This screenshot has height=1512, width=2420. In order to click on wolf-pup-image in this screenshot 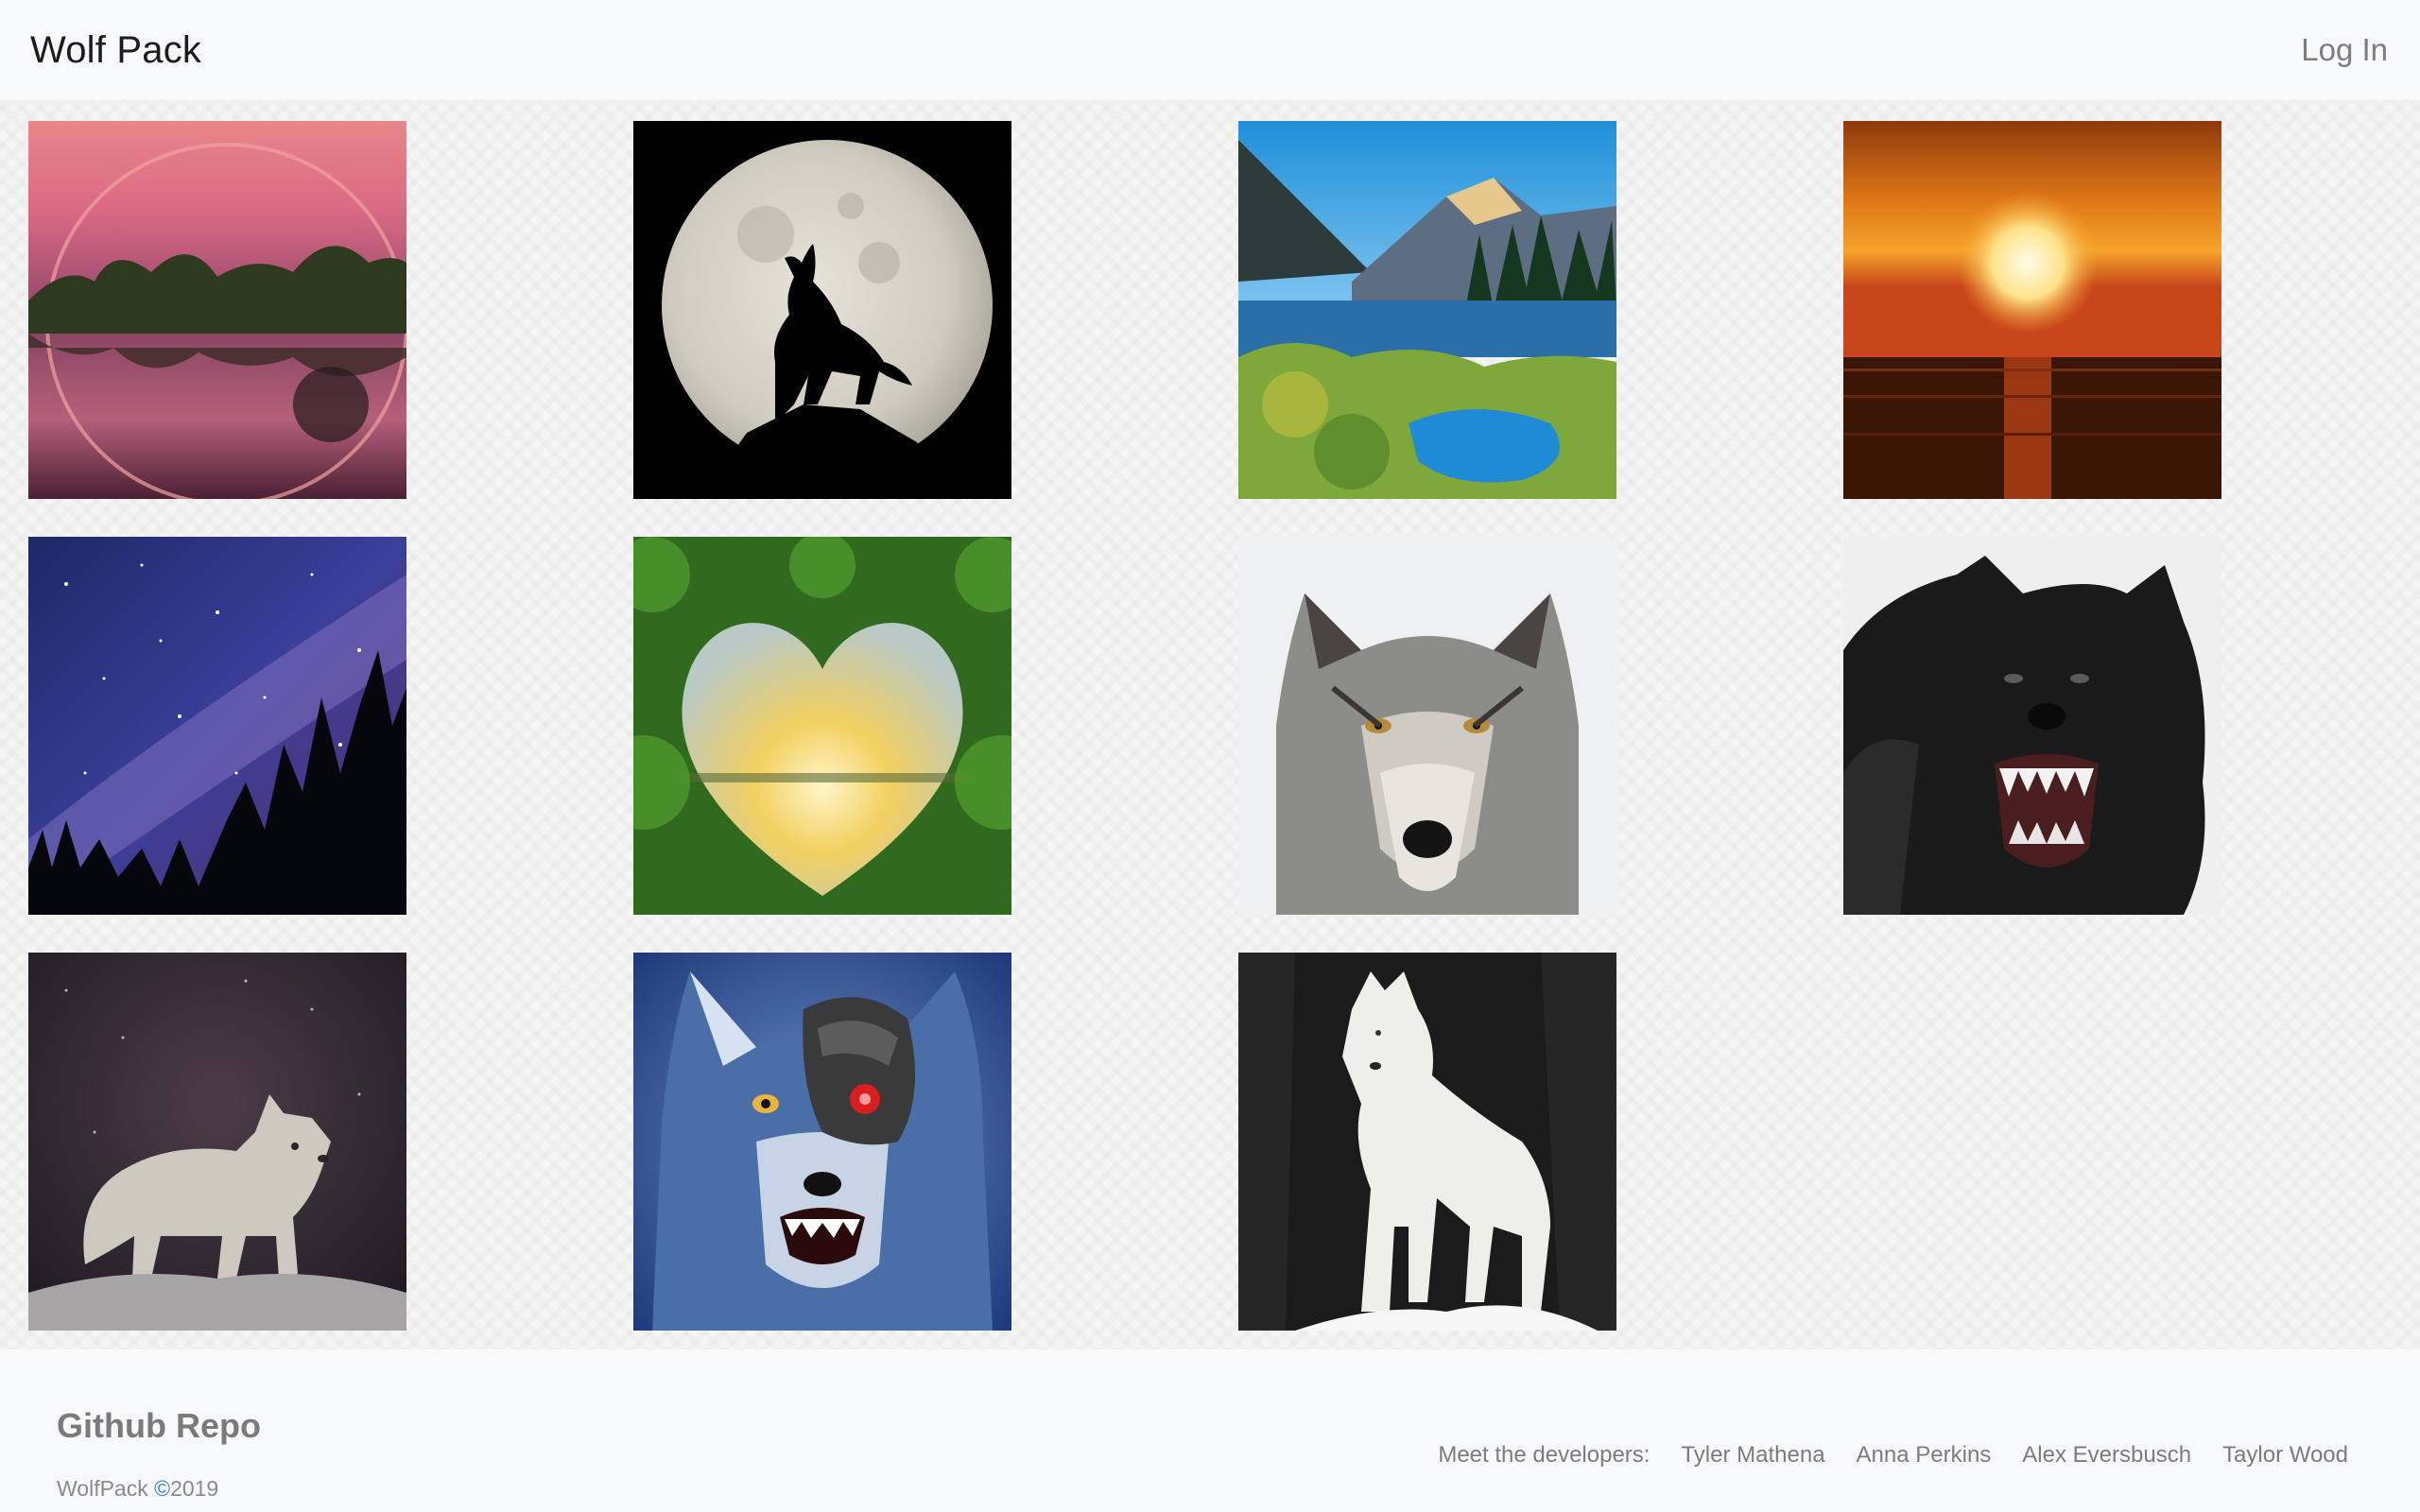, I will do `click(217, 1142)`.